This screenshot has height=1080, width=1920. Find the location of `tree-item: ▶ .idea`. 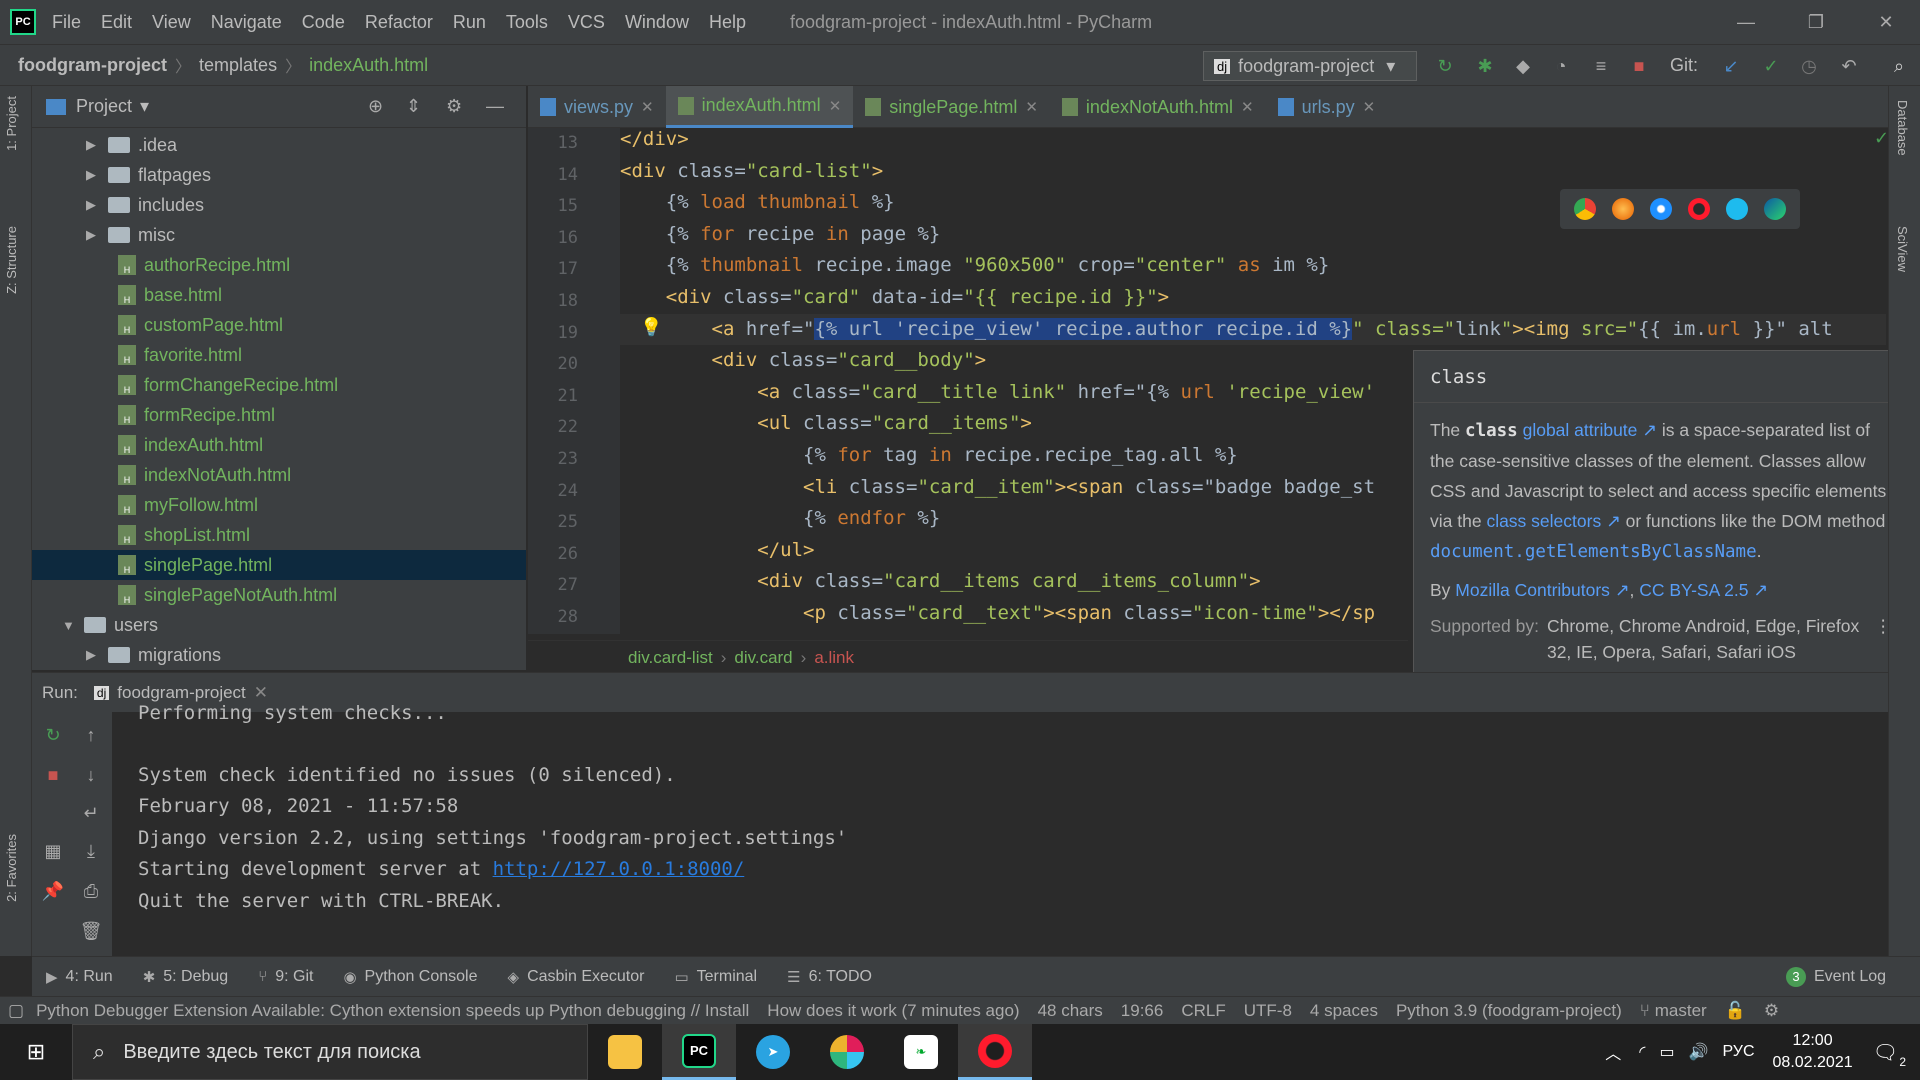

tree-item: ▶ .idea is located at coordinates (279, 145).